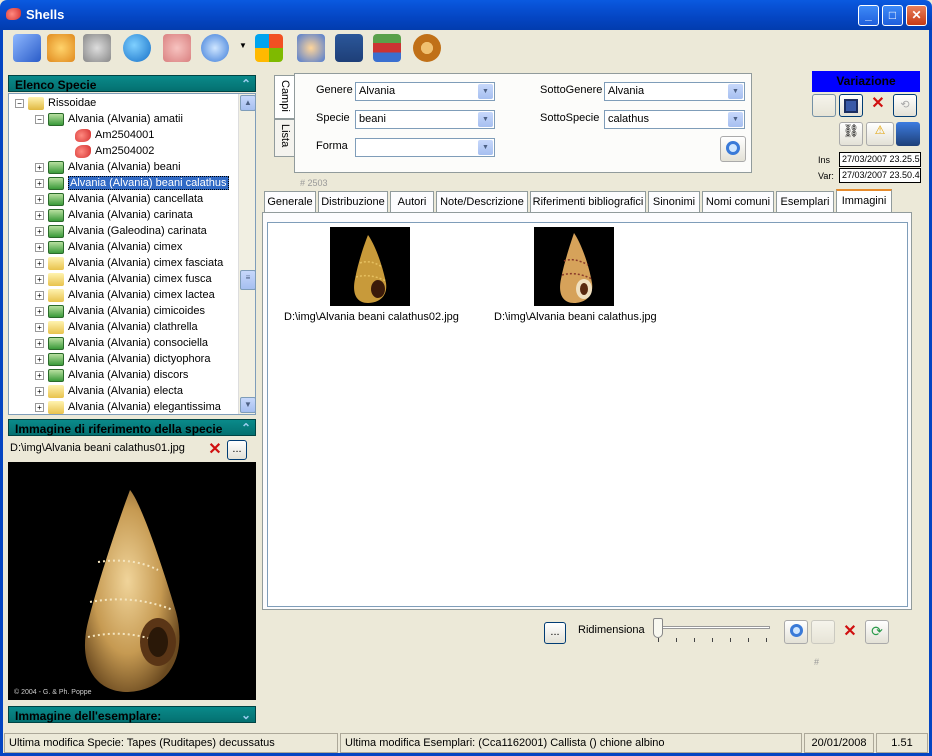  I want to click on tab-autori: Autori, so click(412, 201).